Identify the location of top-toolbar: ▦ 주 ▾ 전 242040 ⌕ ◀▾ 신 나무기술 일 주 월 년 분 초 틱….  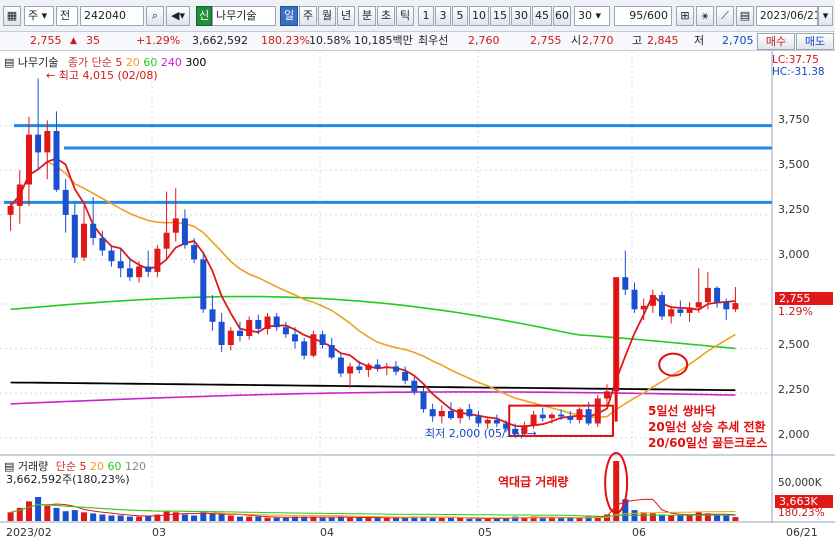
(417, 16).